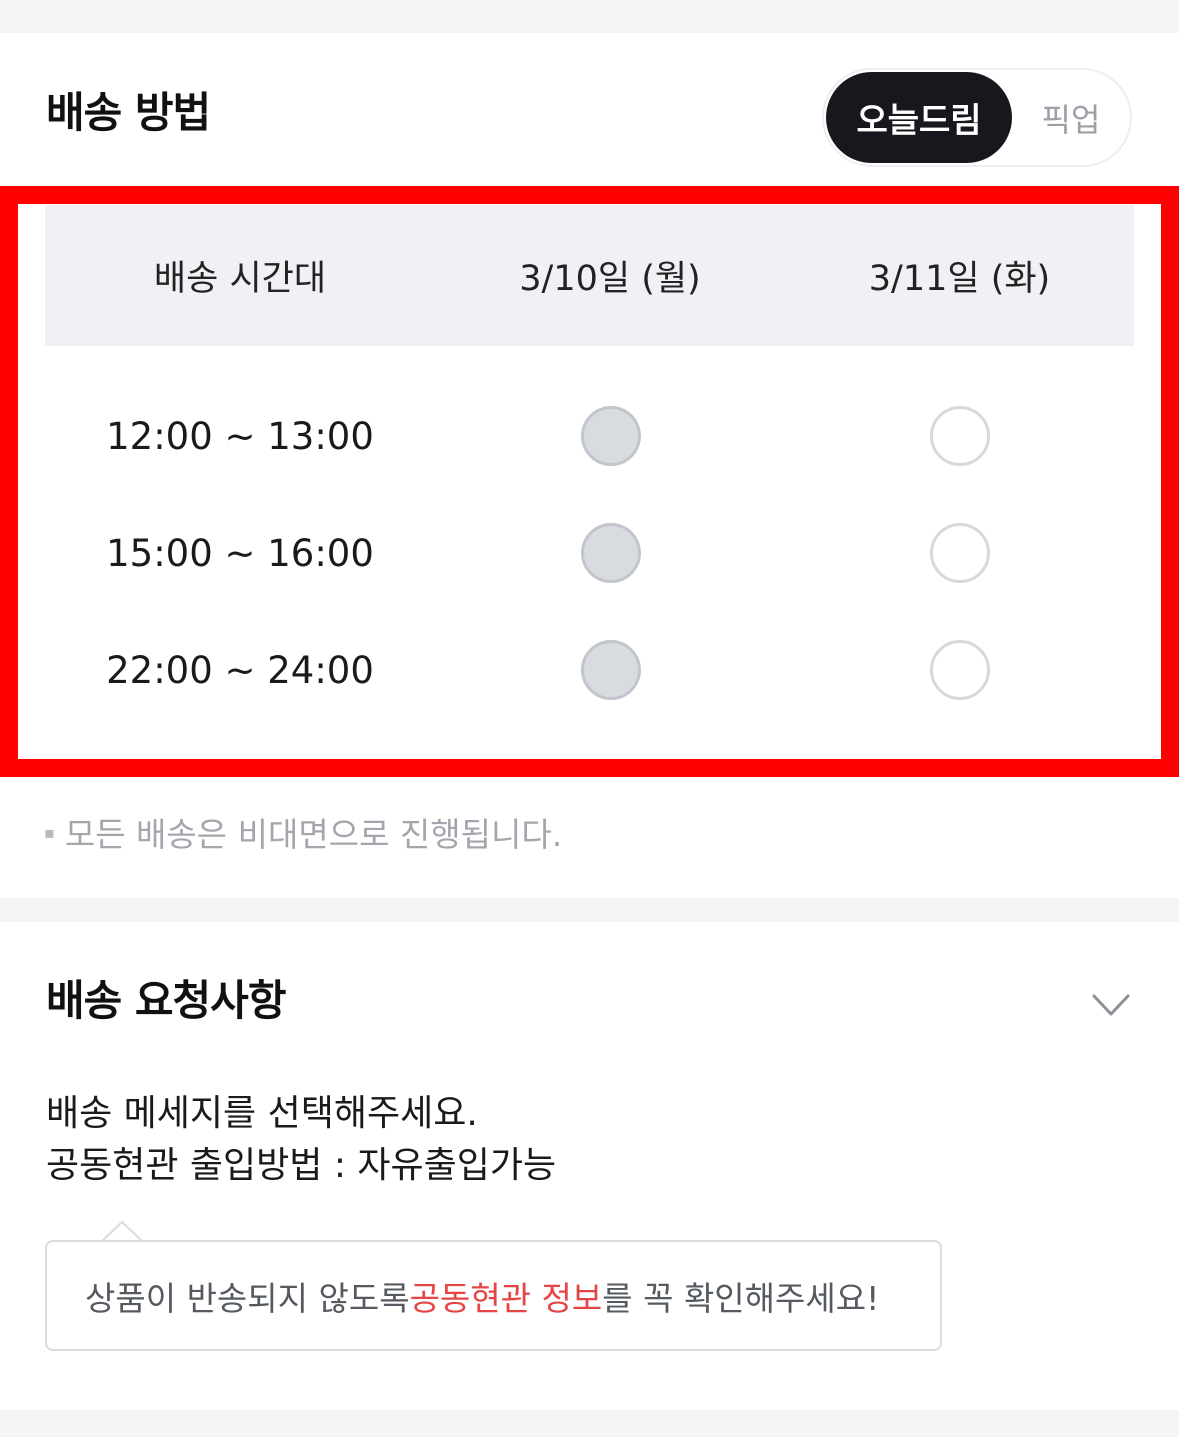  Describe the element at coordinates (166, 1000) in the screenshot. I see `delivery-request-title: 배송 요청사항` at that location.